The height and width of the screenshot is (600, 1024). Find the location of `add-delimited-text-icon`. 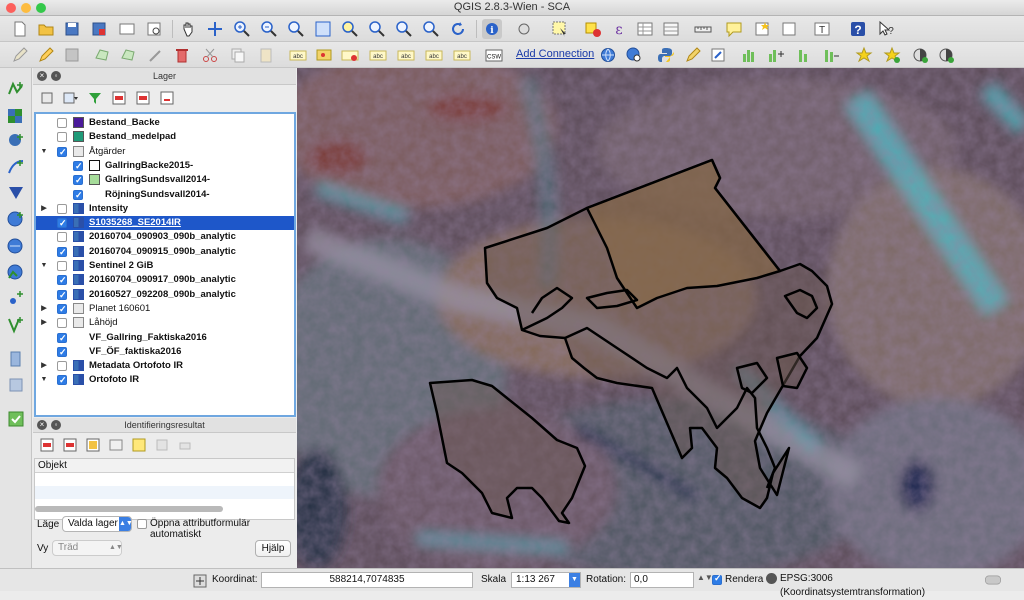

add-delimited-text-icon is located at coordinates (16, 298).